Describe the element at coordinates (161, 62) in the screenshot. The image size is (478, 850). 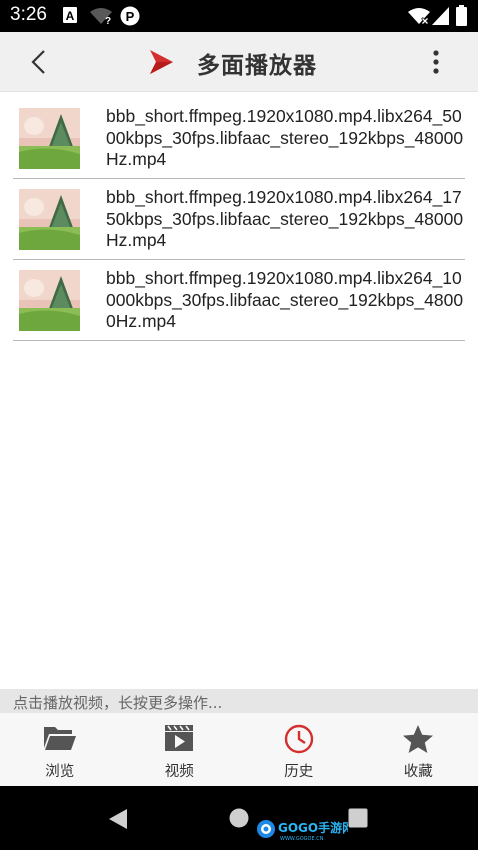
I see `play-logo-icon` at that location.